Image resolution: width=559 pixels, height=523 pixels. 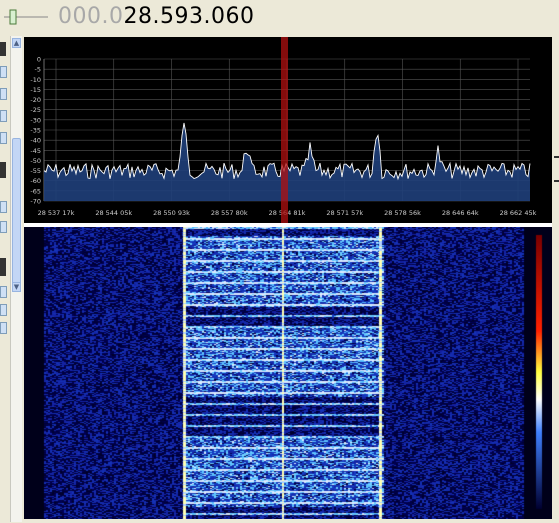 What do you see at coordinates (113, 213) in the screenshot?
I see `freq-tick-label: 28 544 05k` at bounding box center [113, 213].